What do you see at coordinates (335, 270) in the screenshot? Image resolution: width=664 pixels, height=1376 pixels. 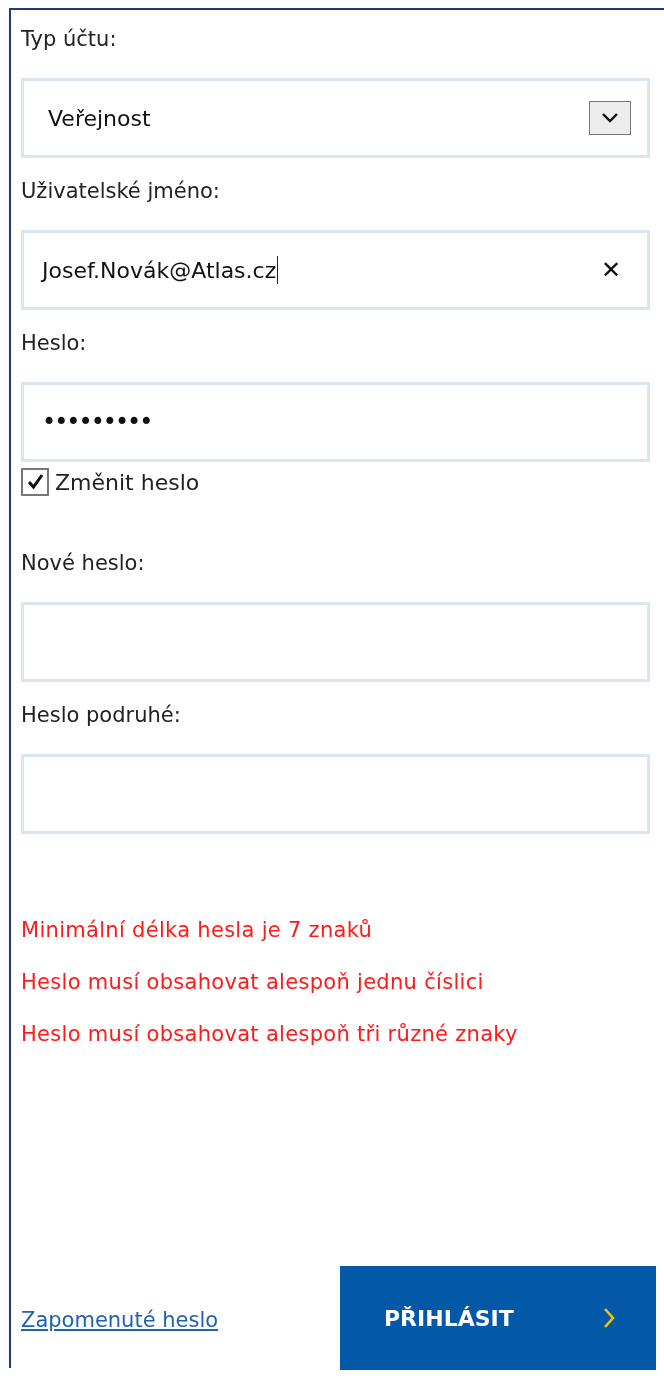 I see `input-field: Josef.Novák@Atlas.cz ✕` at bounding box center [335, 270].